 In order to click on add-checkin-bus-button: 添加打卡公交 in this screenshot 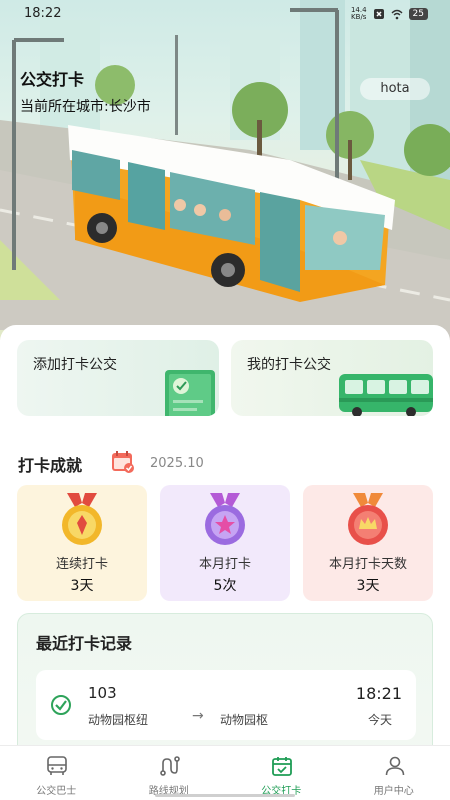, I will do `click(118, 378)`.